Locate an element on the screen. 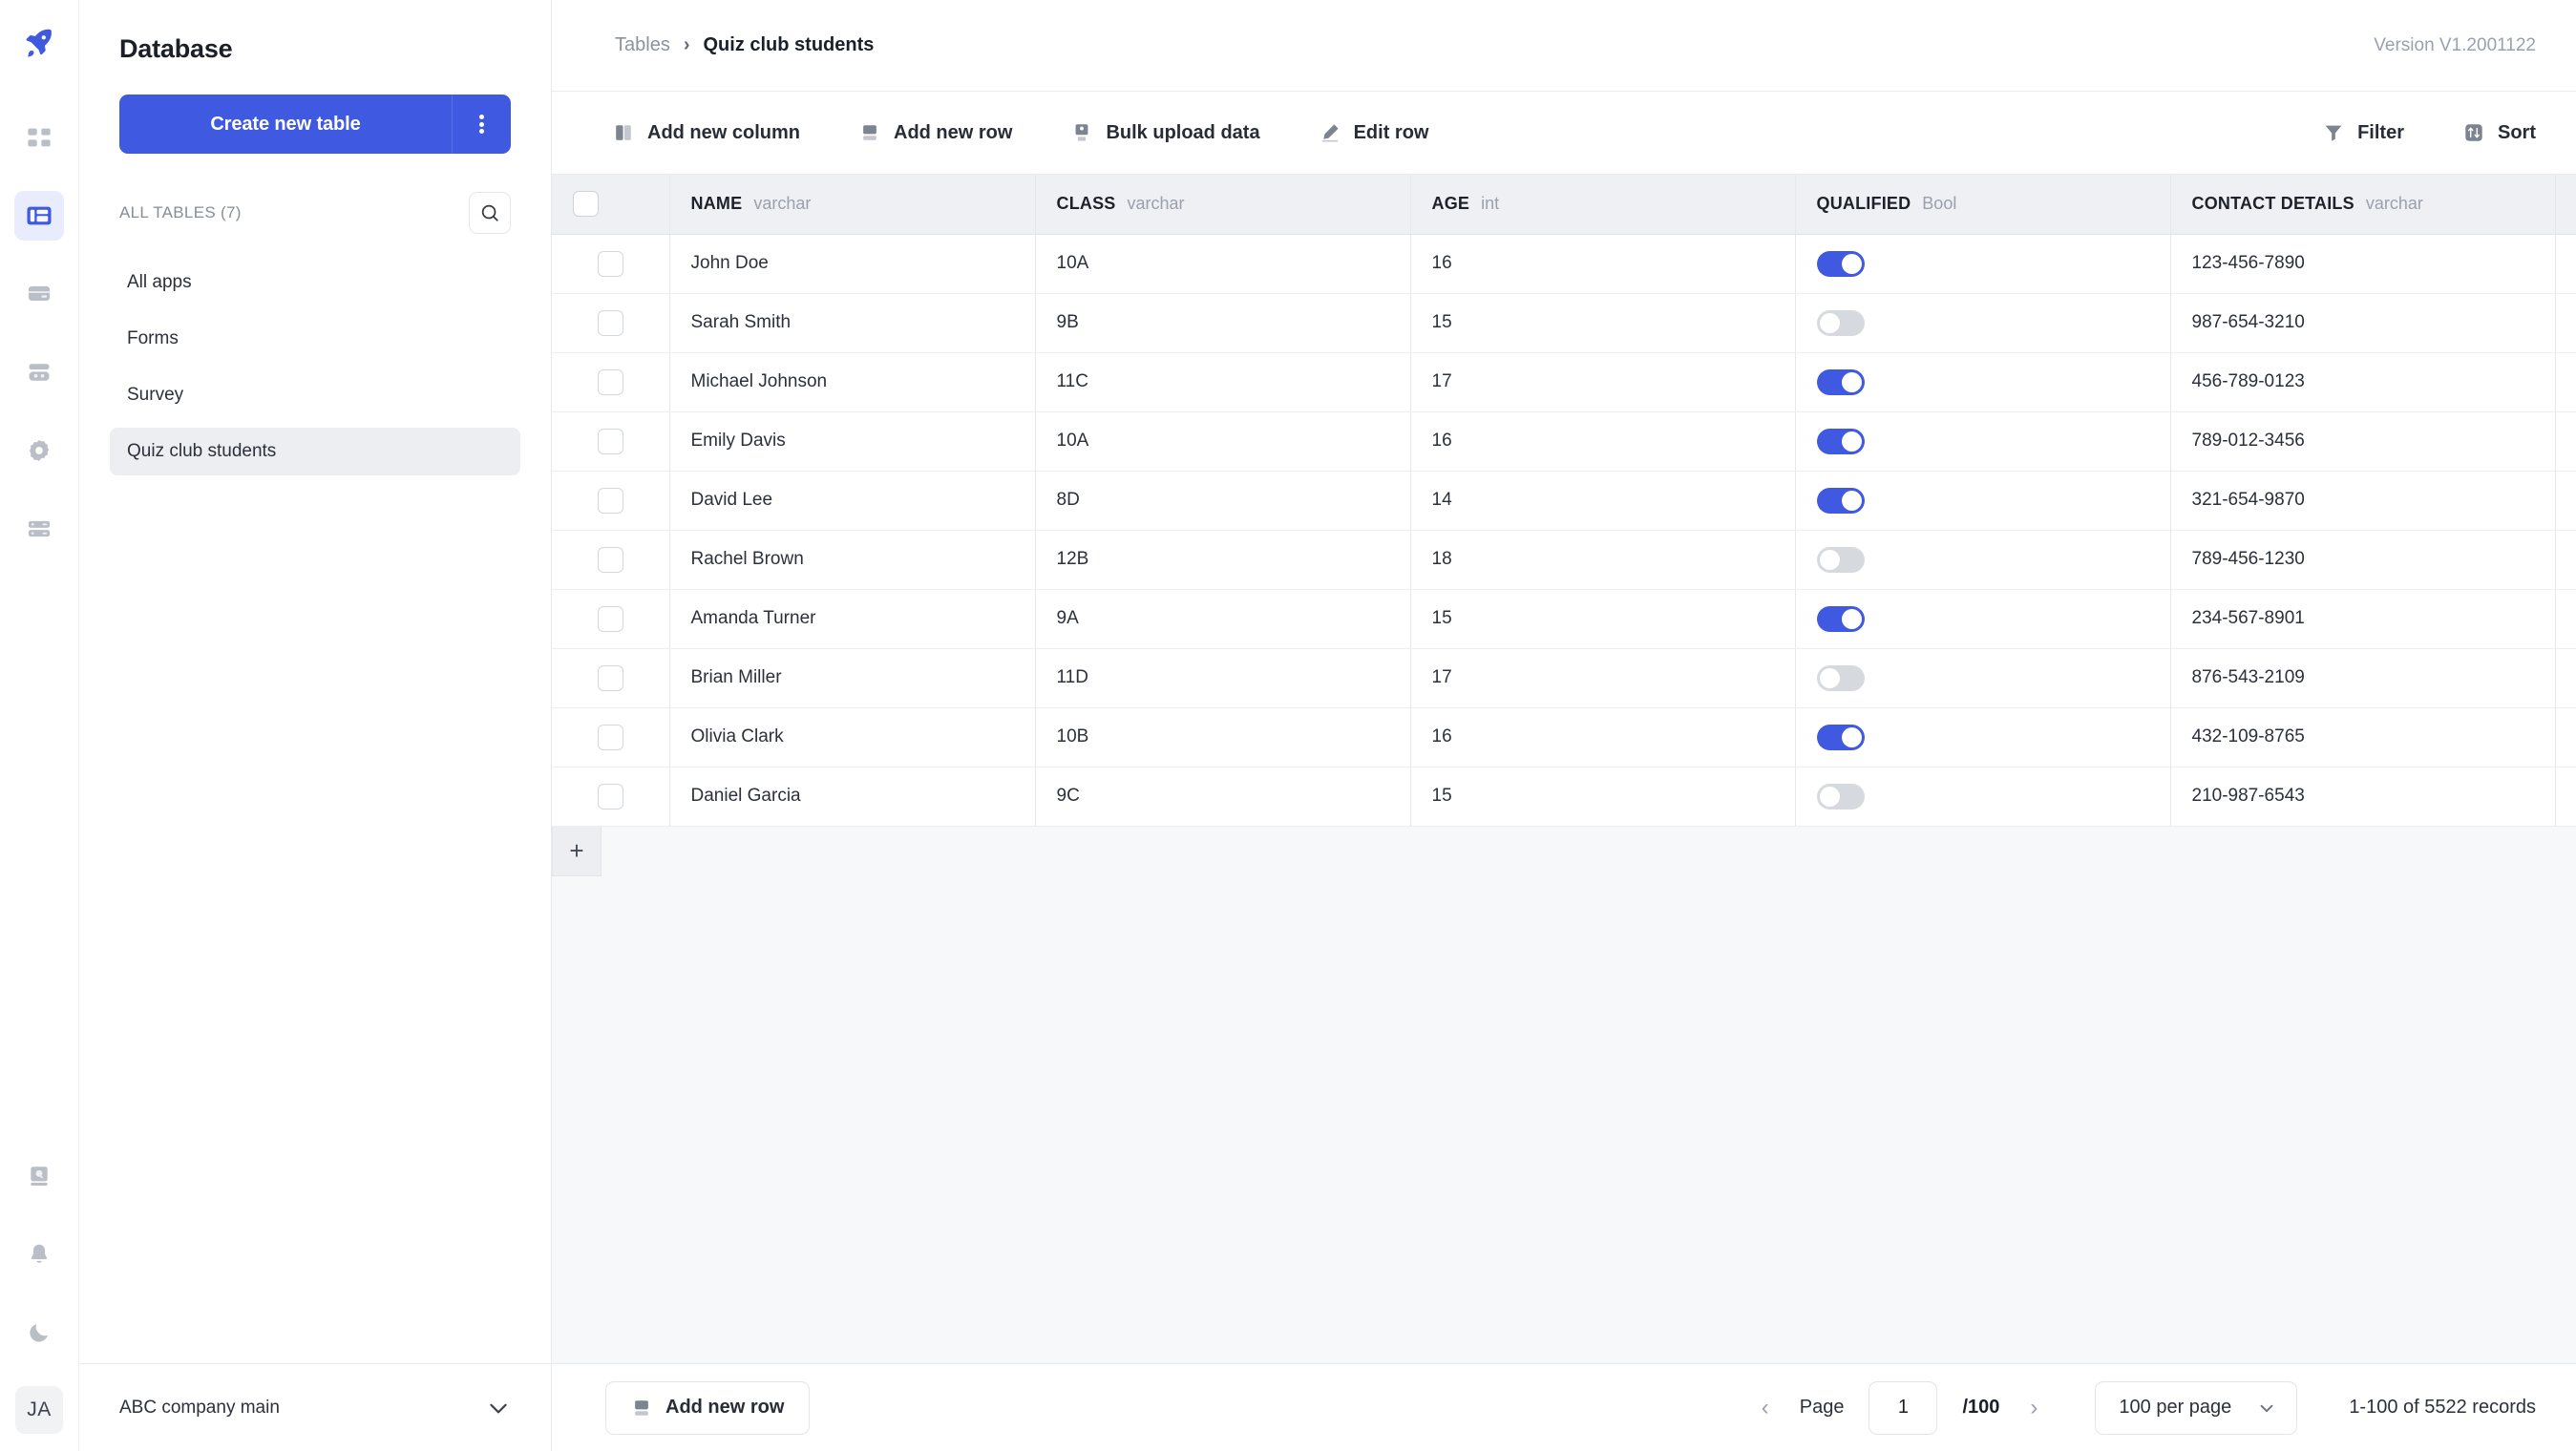 This screenshot has width=2576, height=1451. add-row-plus-button: + is located at coordinates (577, 851).